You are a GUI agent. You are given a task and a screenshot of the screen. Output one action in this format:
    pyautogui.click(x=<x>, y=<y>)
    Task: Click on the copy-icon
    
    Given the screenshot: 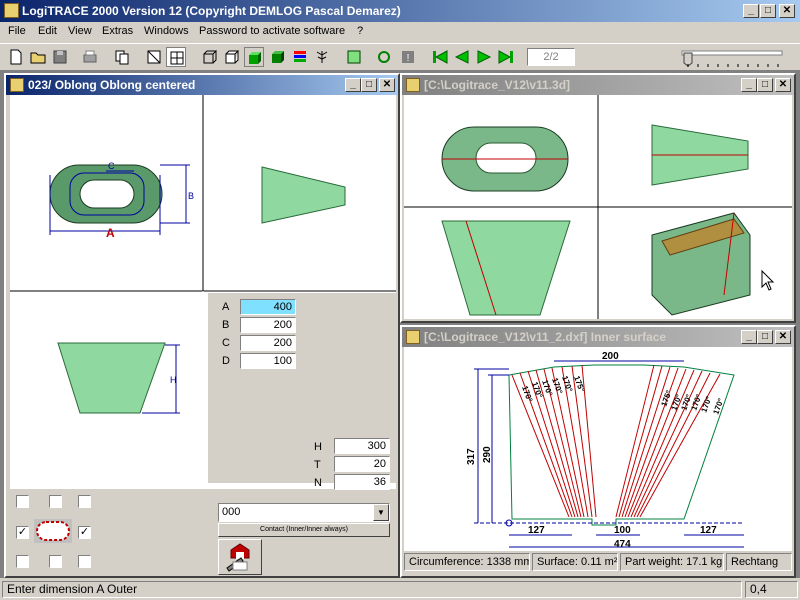 What is the action you would take?
    pyautogui.click(x=122, y=57)
    